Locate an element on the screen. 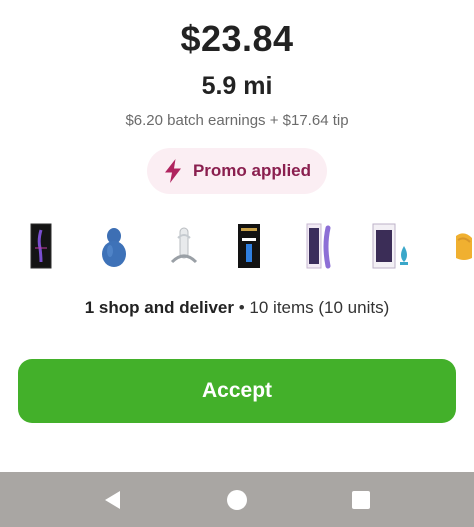 Image resolution: width=474 pixels, height=527 pixels. android-navigation-bar is located at coordinates (237, 499).